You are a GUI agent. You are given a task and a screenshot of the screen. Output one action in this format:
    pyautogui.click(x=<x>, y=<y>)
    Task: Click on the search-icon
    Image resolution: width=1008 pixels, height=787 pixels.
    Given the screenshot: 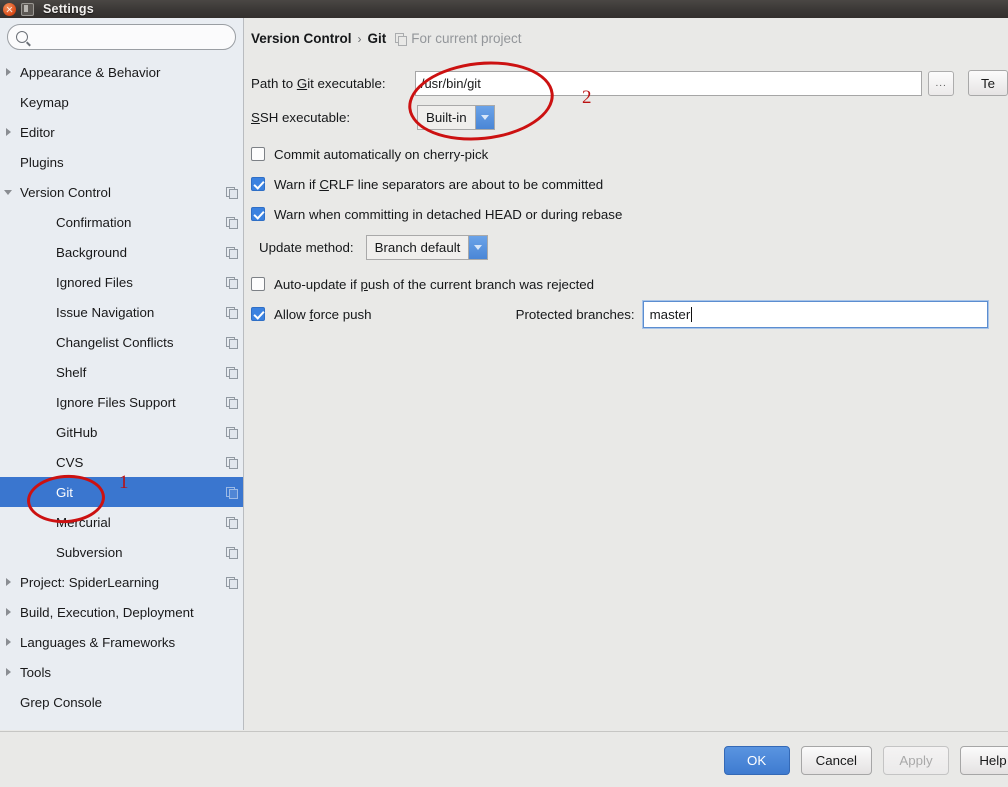 What is the action you would take?
    pyautogui.click(x=22, y=37)
    